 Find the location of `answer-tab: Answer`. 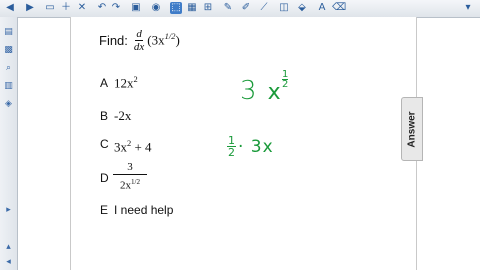

answer-tab: Answer is located at coordinates (412, 129).